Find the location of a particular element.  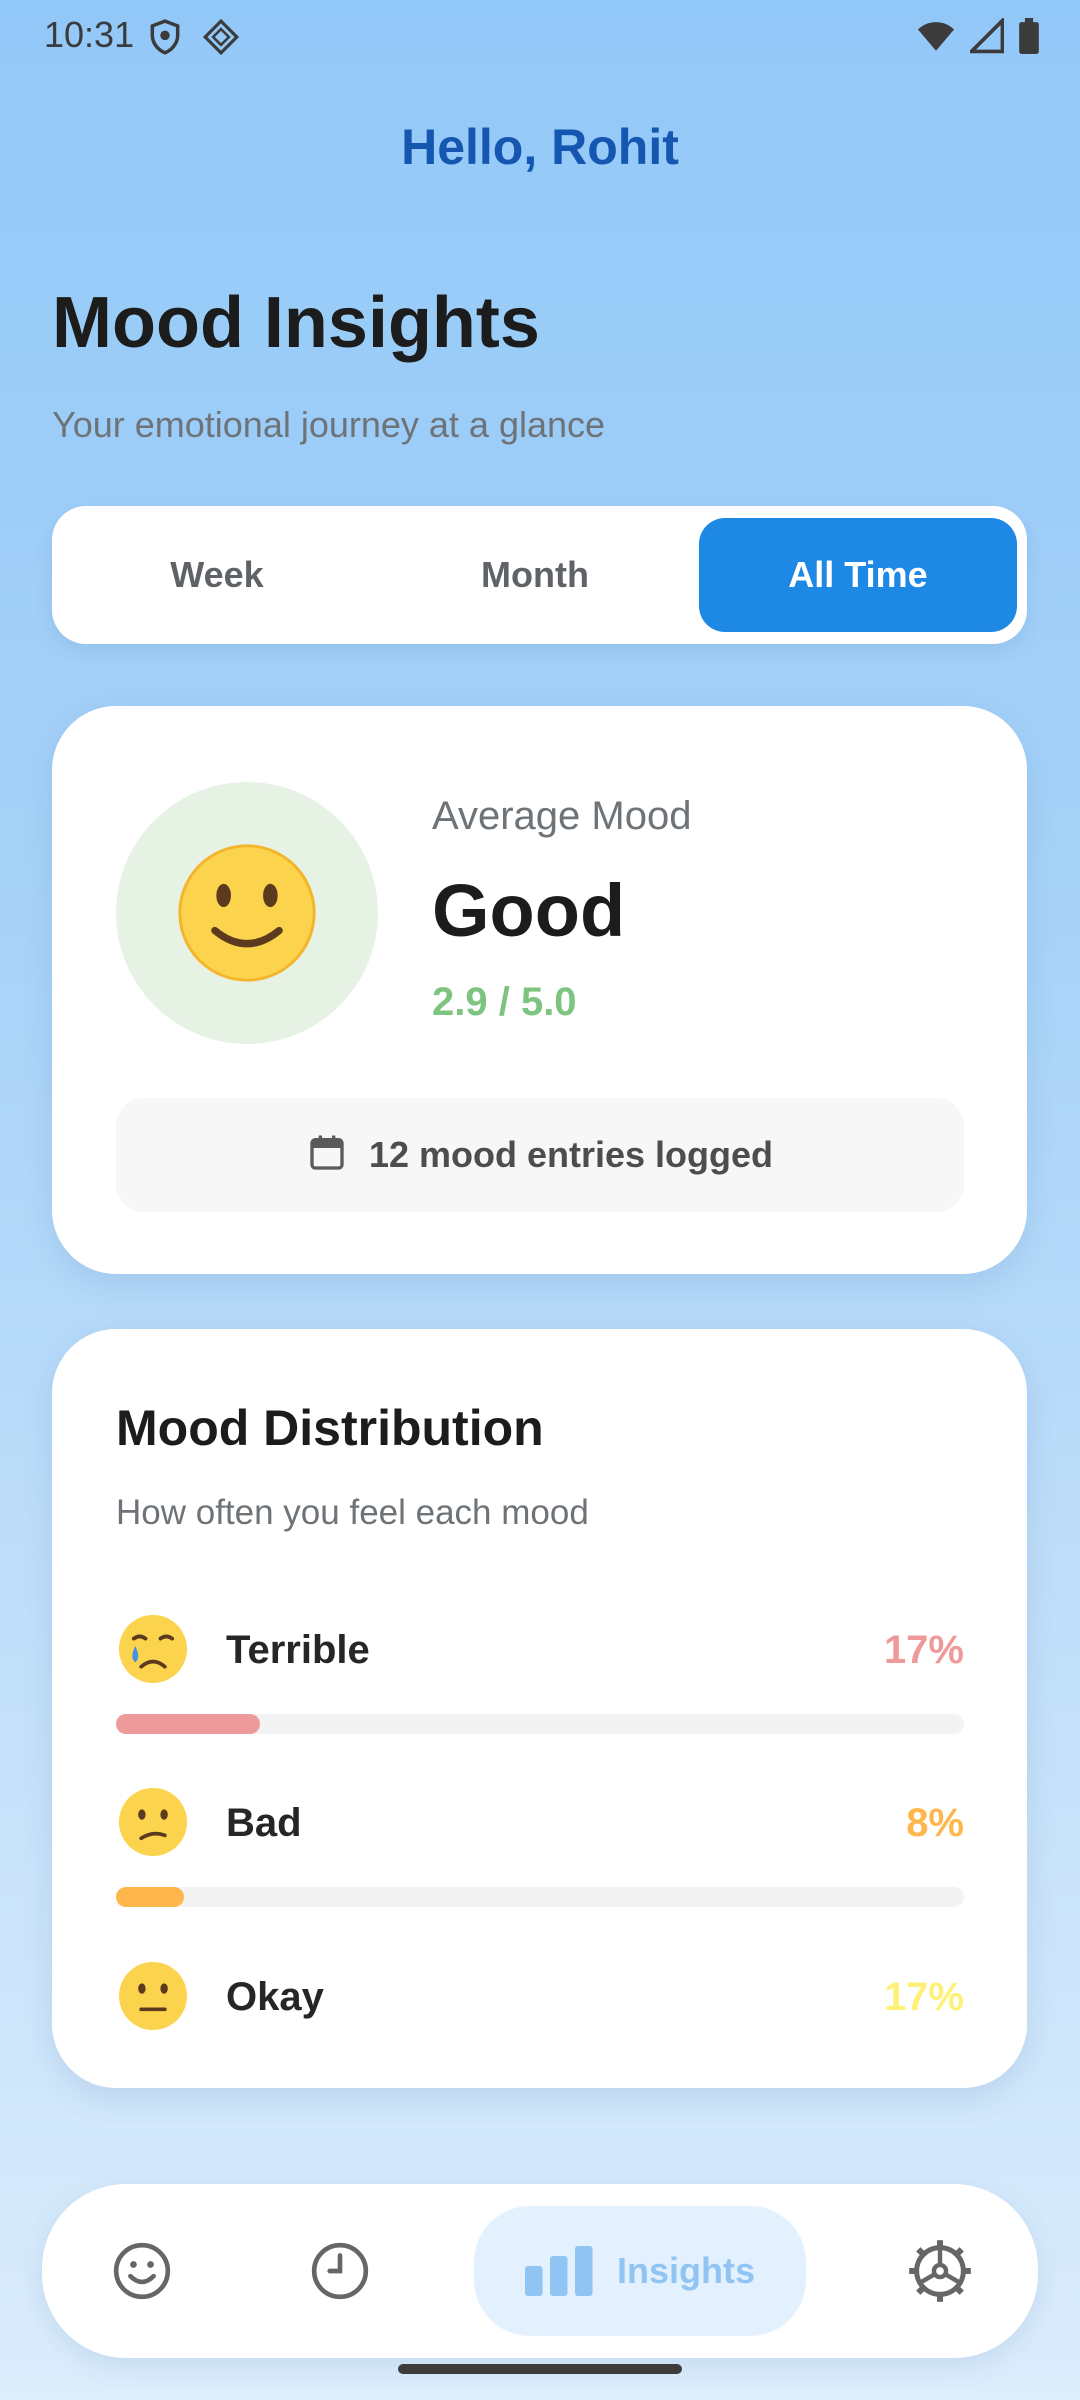

period-tabs: Week Month All Time is located at coordinates (539, 575).